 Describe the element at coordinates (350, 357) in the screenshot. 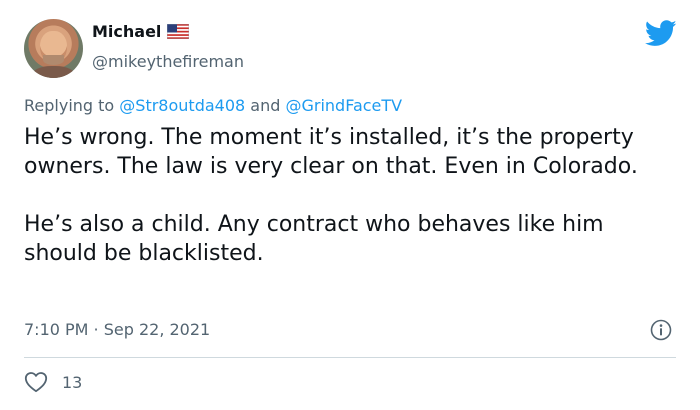

I see `divider` at that location.